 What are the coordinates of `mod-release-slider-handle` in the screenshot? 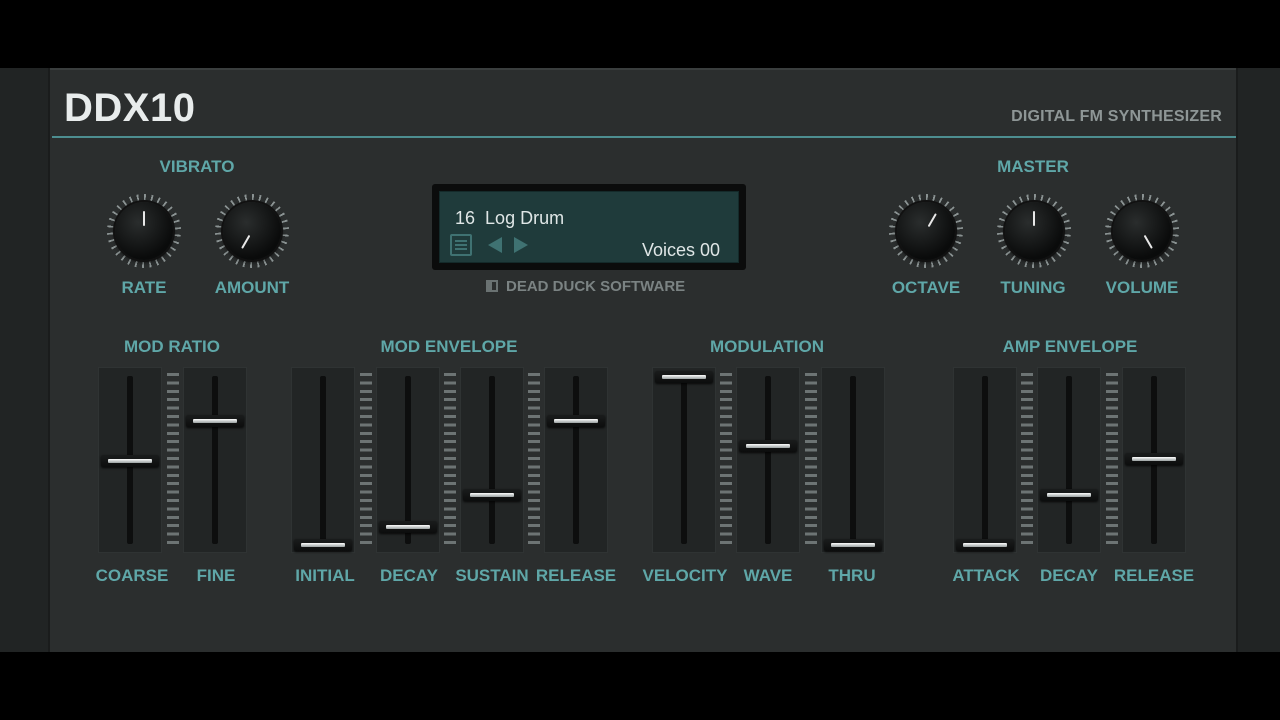 It's located at (576, 420).